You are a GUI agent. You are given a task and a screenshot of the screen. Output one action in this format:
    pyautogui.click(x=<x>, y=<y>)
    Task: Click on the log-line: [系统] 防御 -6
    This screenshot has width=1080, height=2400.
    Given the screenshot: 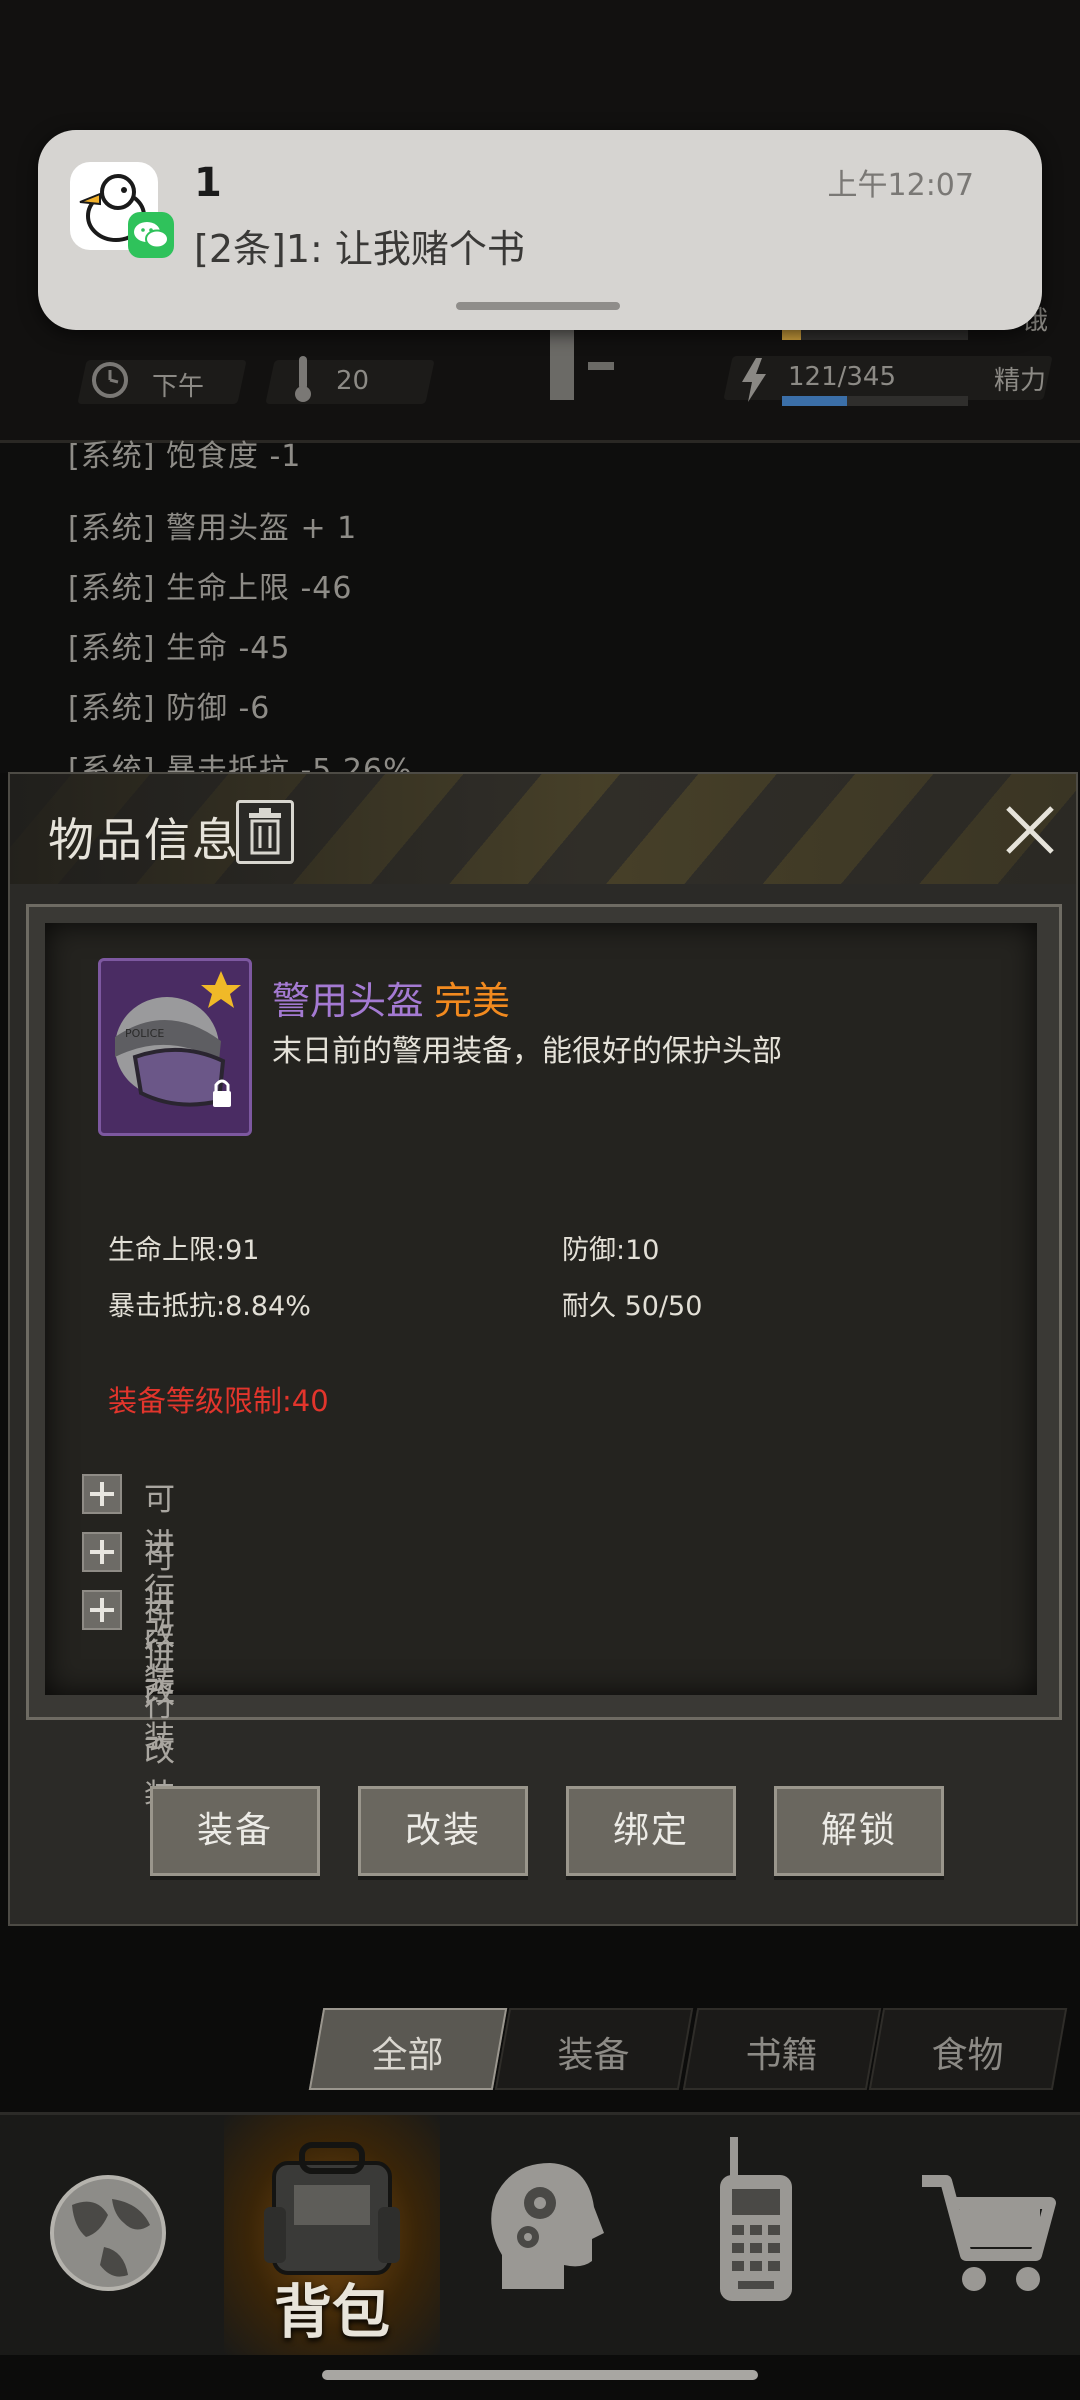 What is the action you would take?
    pyautogui.click(x=169, y=708)
    